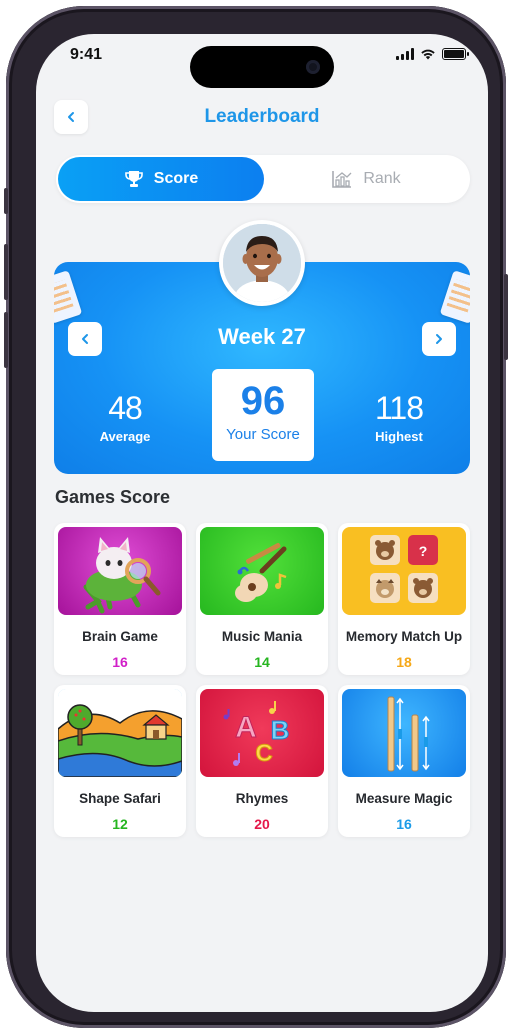  What do you see at coordinates (120, 636) in the screenshot?
I see `game-name: Brain Game` at bounding box center [120, 636].